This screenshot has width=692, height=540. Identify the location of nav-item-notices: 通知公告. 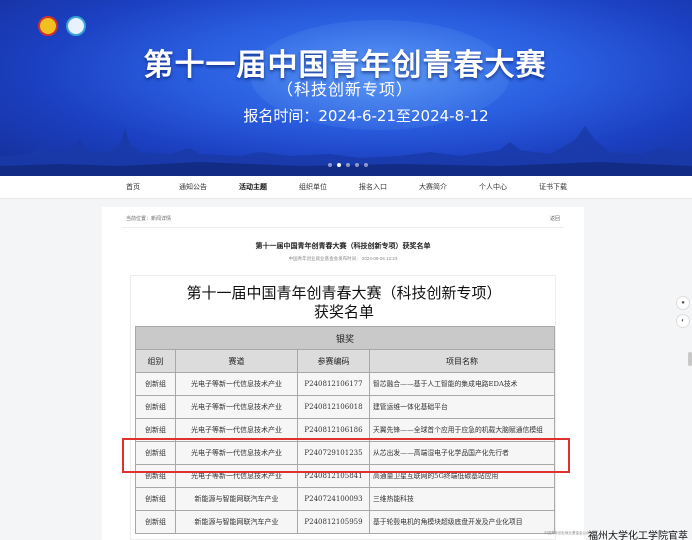
(193, 187).